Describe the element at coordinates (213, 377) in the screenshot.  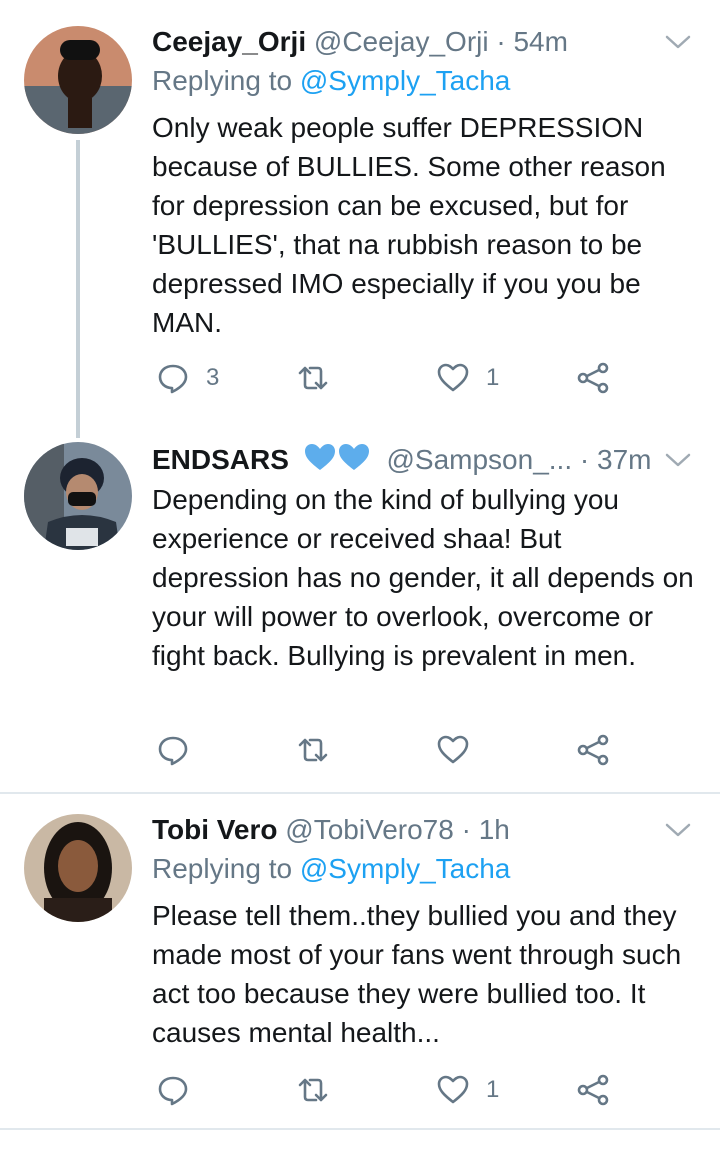
I see `reply-count: 3` at that location.